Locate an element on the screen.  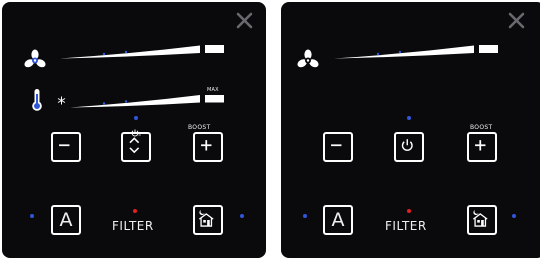
up-down-arrows-icon is located at coordinates (134, 145).